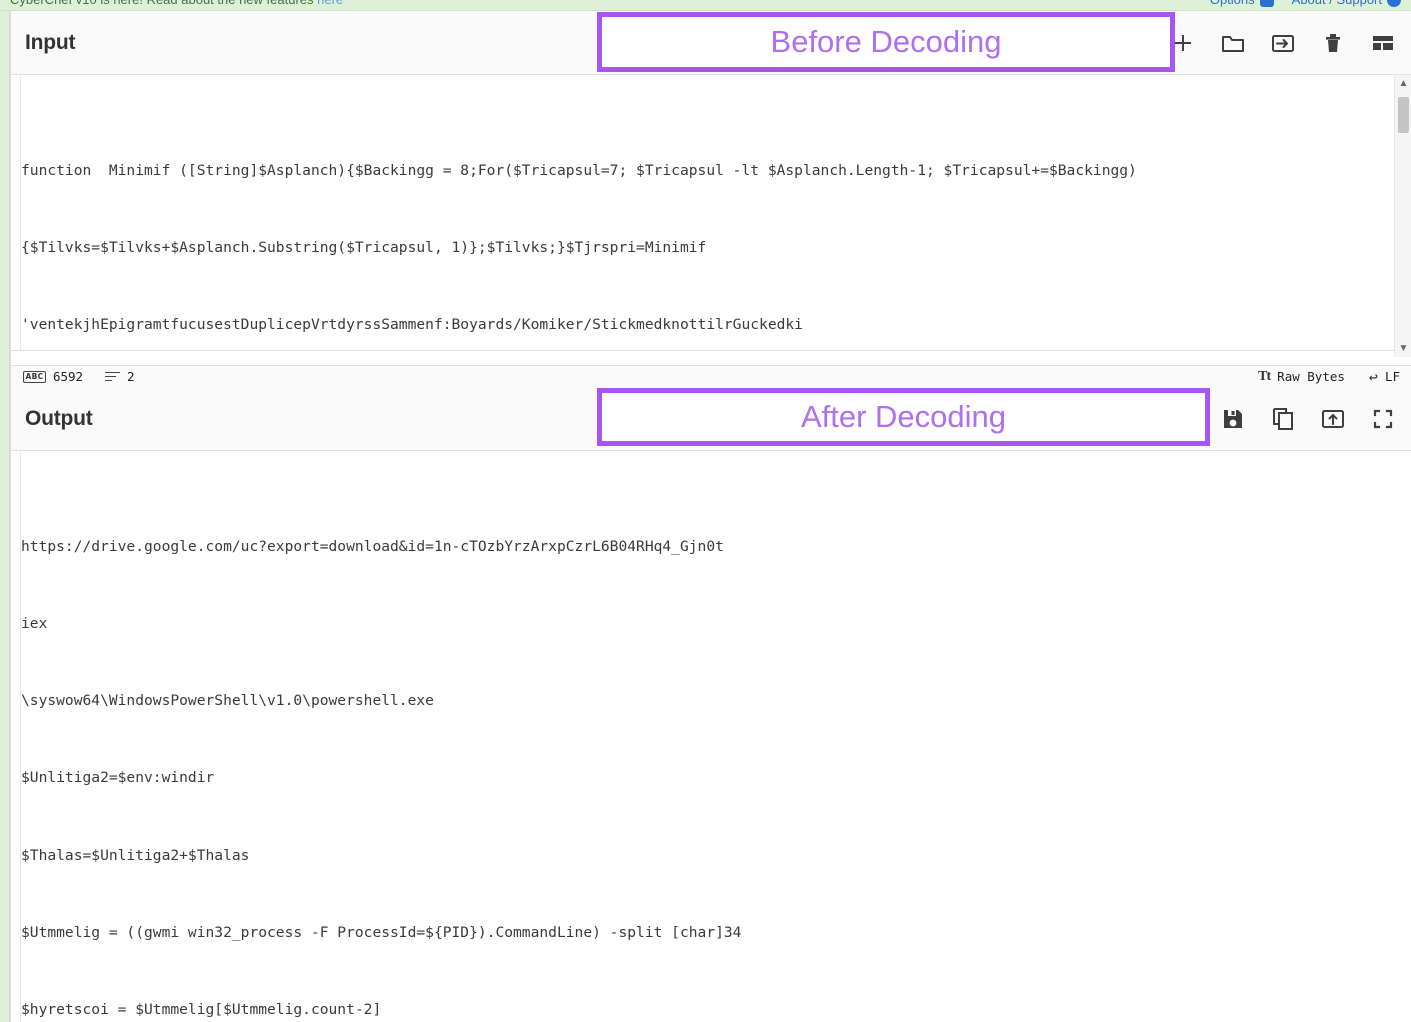  I want to click on input-encoding-value: Raw Bytes, so click(1311, 376).